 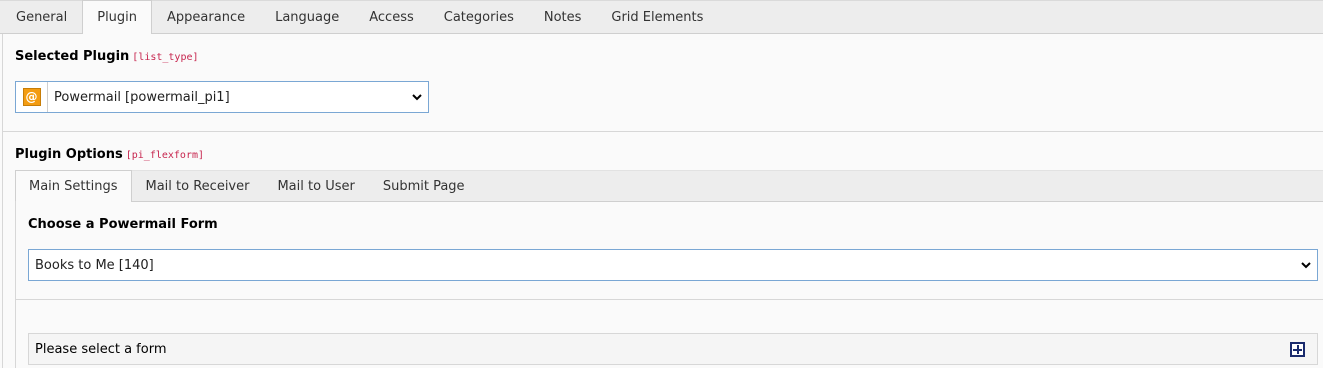 What do you see at coordinates (1297, 349) in the screenshot?
I see `expand-plus-icon` at bounding box center [1297, 349].